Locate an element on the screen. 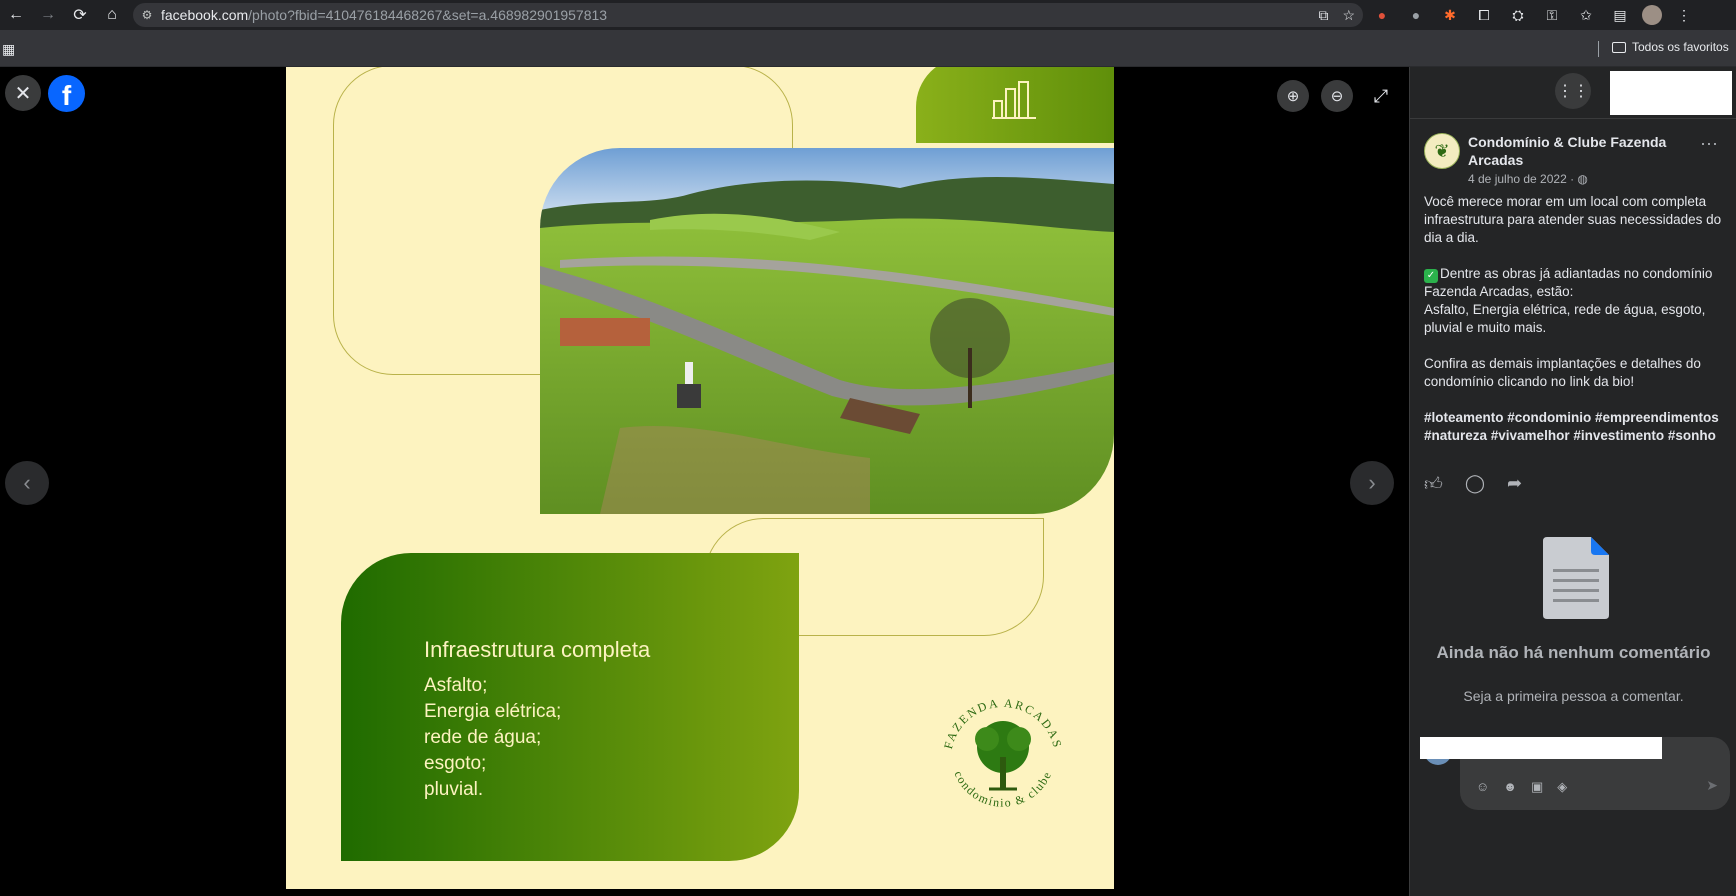 This screenshot has height=896, width=1736. panel-header: ⋮⋮ is located at coordinates (1573, 93).